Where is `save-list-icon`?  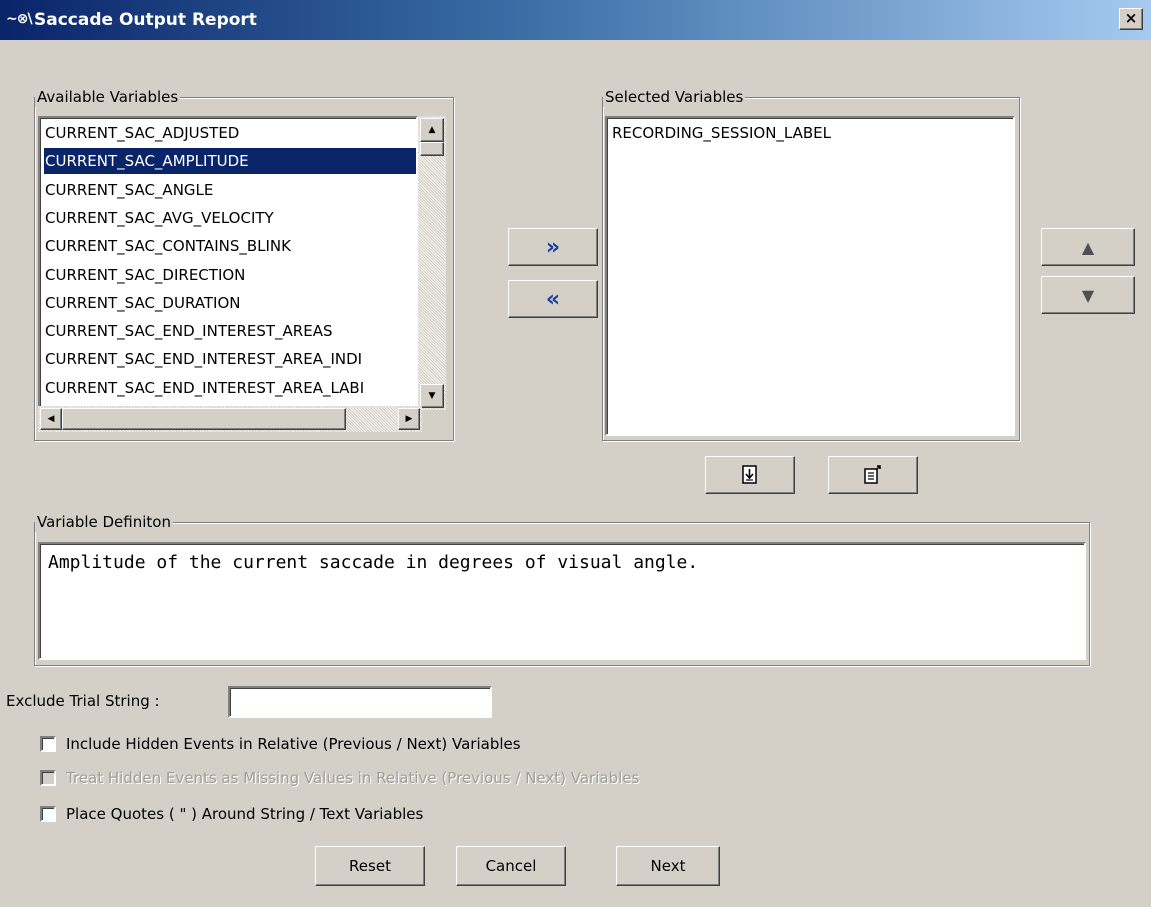
save-list-icon is located at coordinates (872, 474).